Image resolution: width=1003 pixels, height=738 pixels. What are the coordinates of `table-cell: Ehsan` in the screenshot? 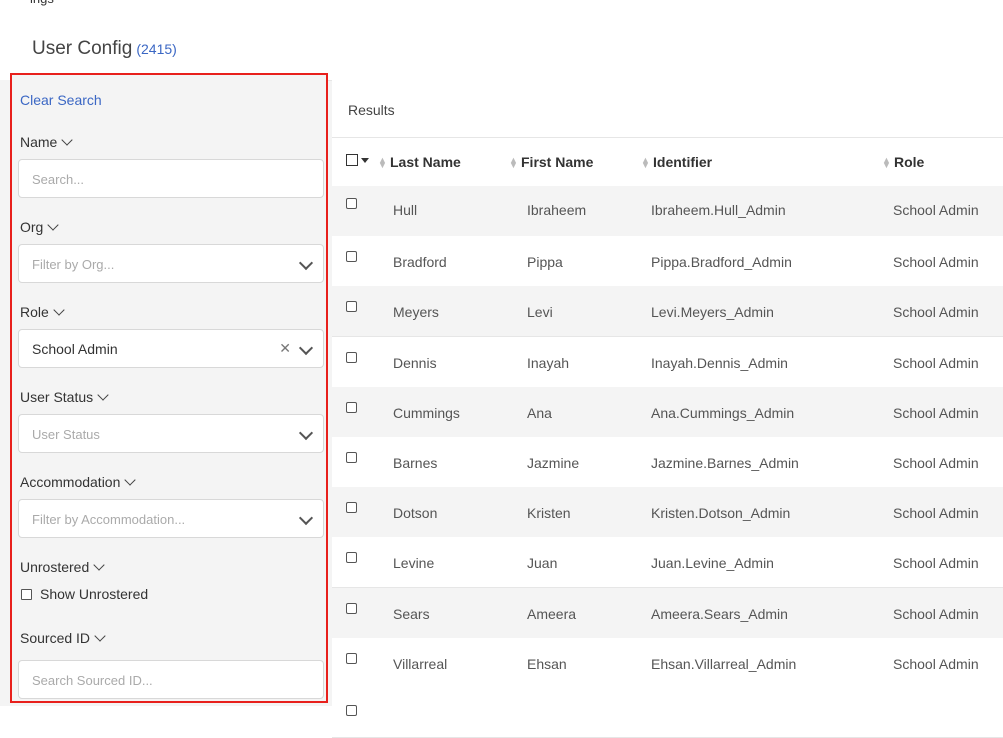 It's located at (547, 663).